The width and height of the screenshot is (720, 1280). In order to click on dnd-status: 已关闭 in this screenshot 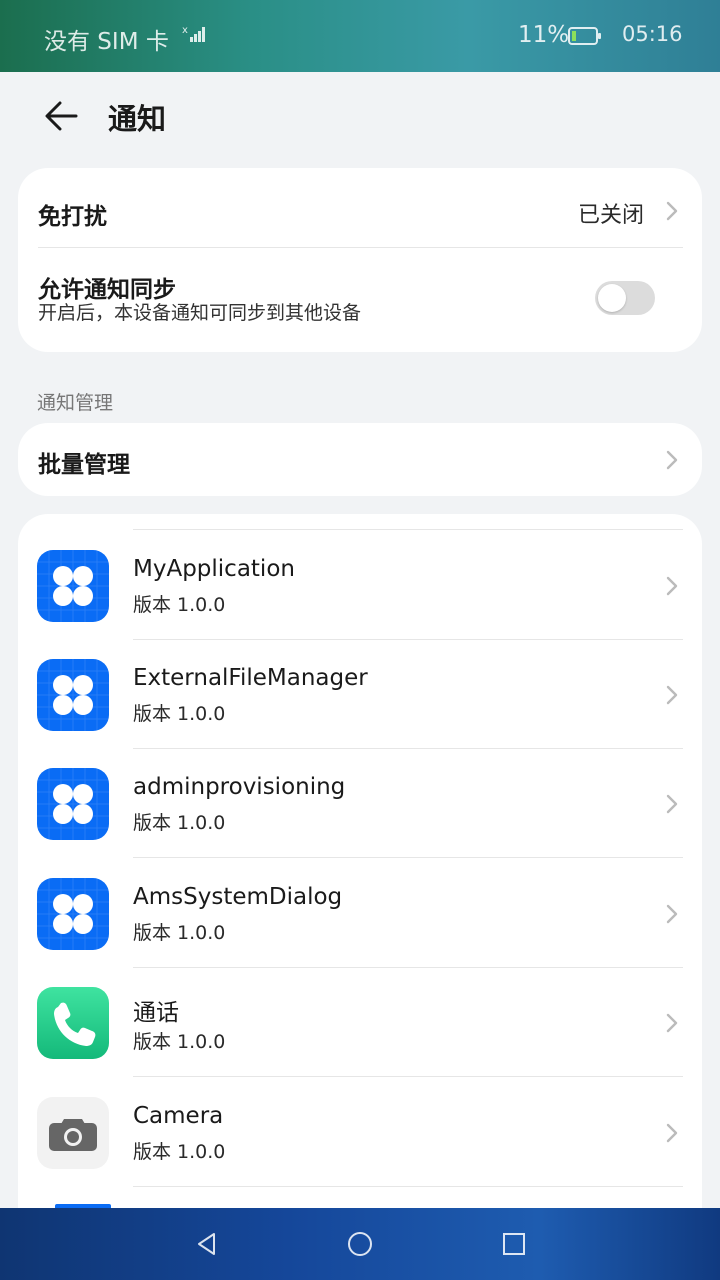, I will do `click(610, 215)`.